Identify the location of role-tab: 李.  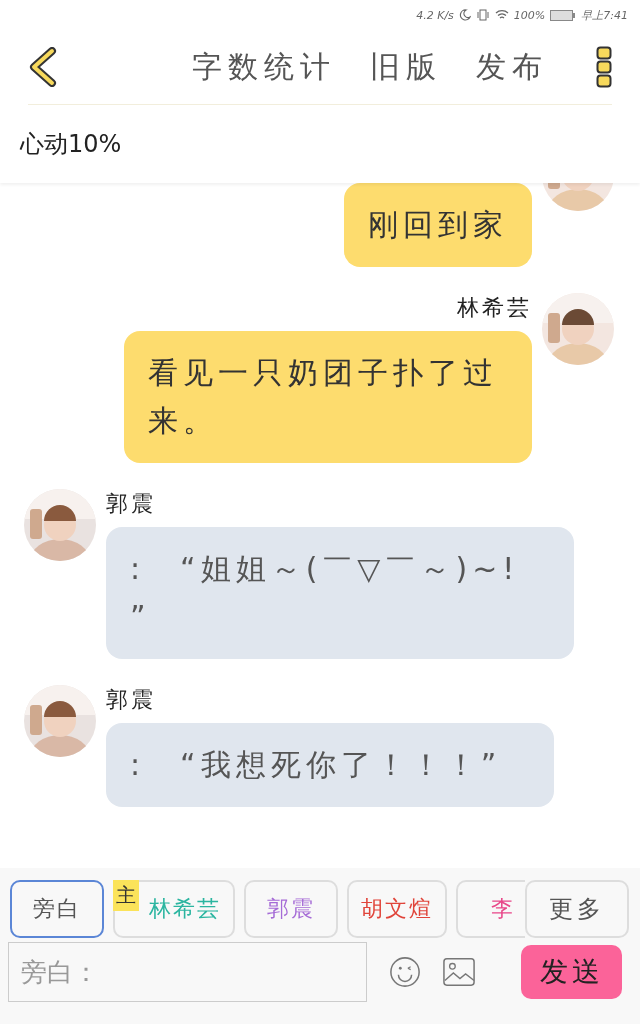
(490, 909).